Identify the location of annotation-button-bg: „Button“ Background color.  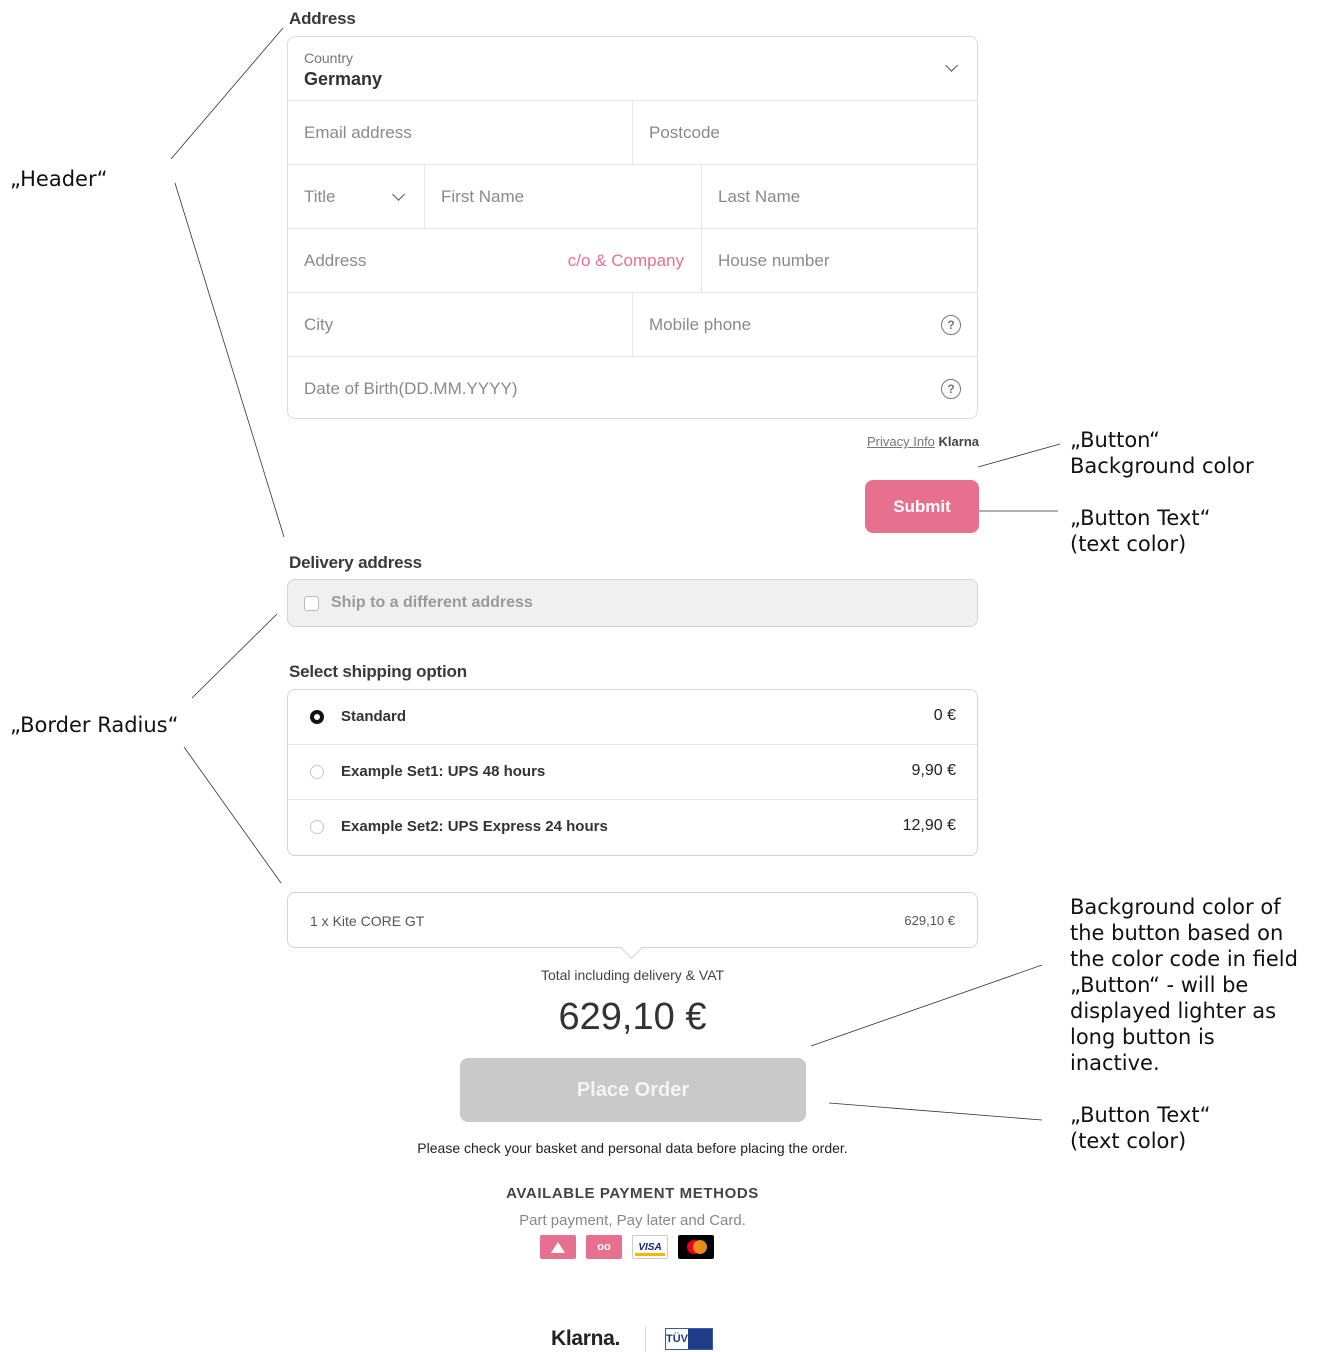
(1162, 453).